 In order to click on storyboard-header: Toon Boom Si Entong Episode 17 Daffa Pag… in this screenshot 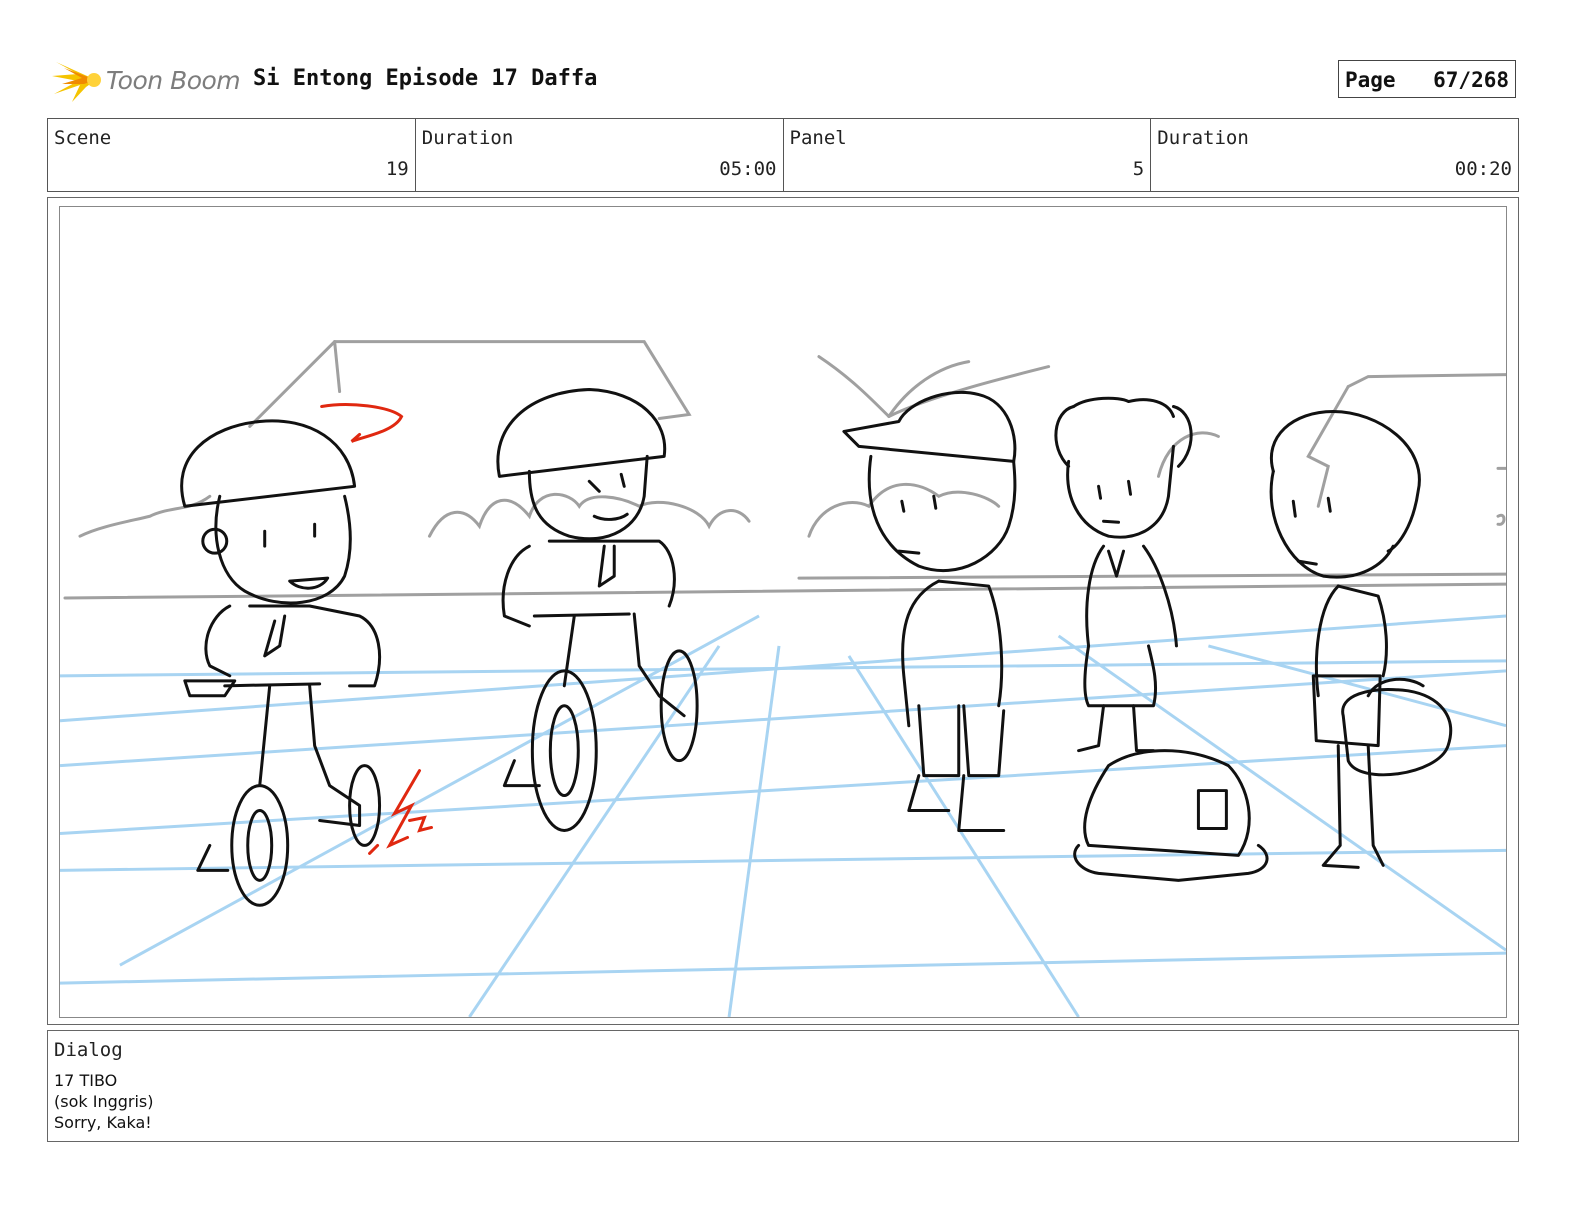, I will do `click(784, 80)`.